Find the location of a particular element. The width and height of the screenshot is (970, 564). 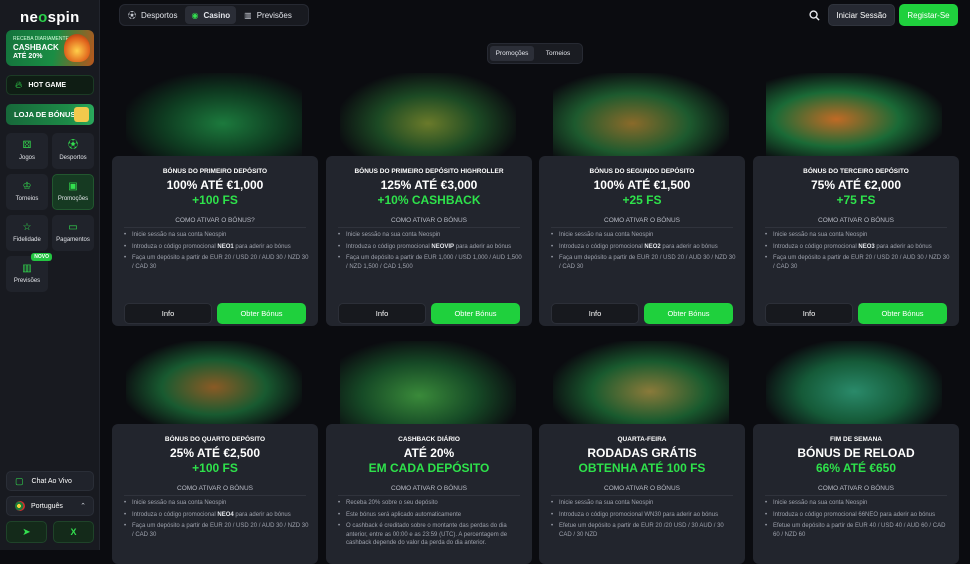

subtab-promocoes: Promoções is located at coordinates (512, 53).